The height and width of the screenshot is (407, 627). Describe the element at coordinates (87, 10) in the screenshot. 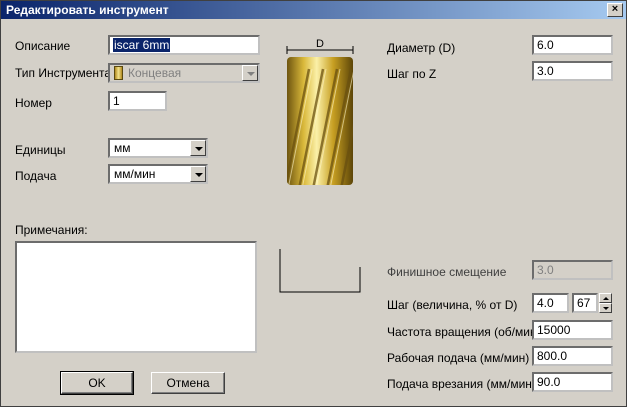

I see `dialog-title: Редактировать инструмент` at that location.